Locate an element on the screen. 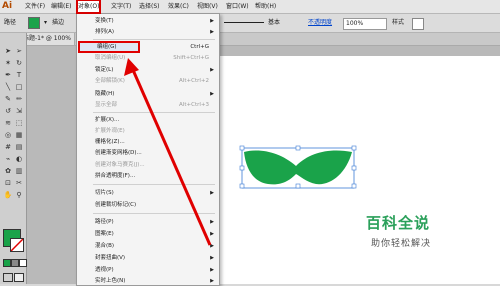 The width and height of the screenshot is (500, 286). handle-top-middle is located at coordinates (298, 148).